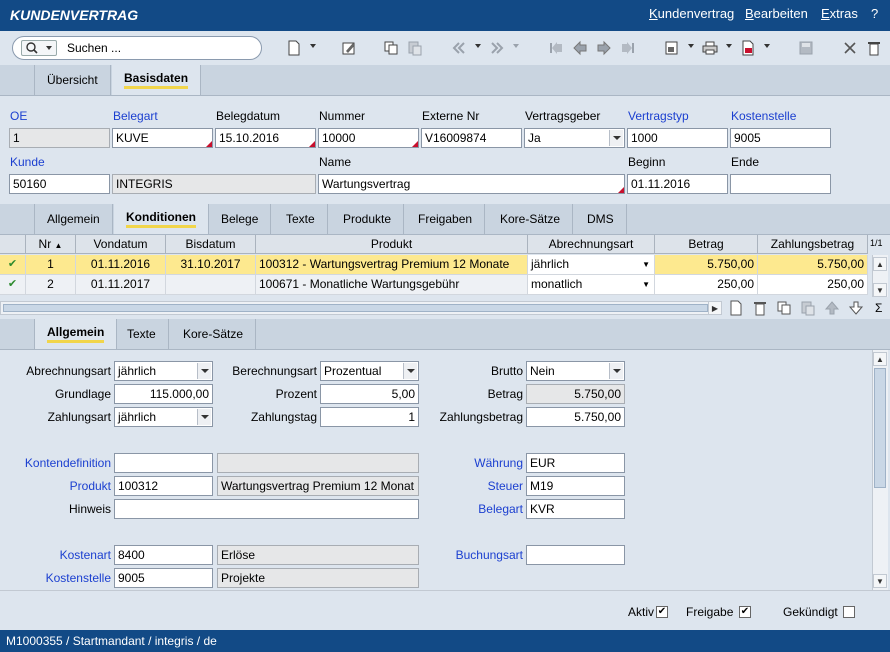  I want to click on name-field: Wartungsvertrag, so click(471, 184).